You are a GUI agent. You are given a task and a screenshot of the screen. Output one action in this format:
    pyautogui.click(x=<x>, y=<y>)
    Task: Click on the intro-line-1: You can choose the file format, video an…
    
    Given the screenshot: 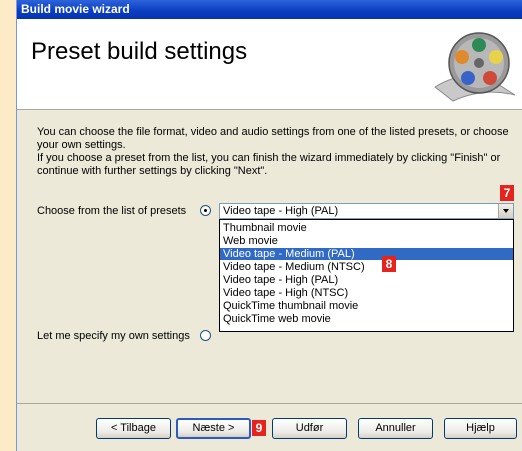 What is the action you would take?
    pyautogui.click(x=273, y=138)
    